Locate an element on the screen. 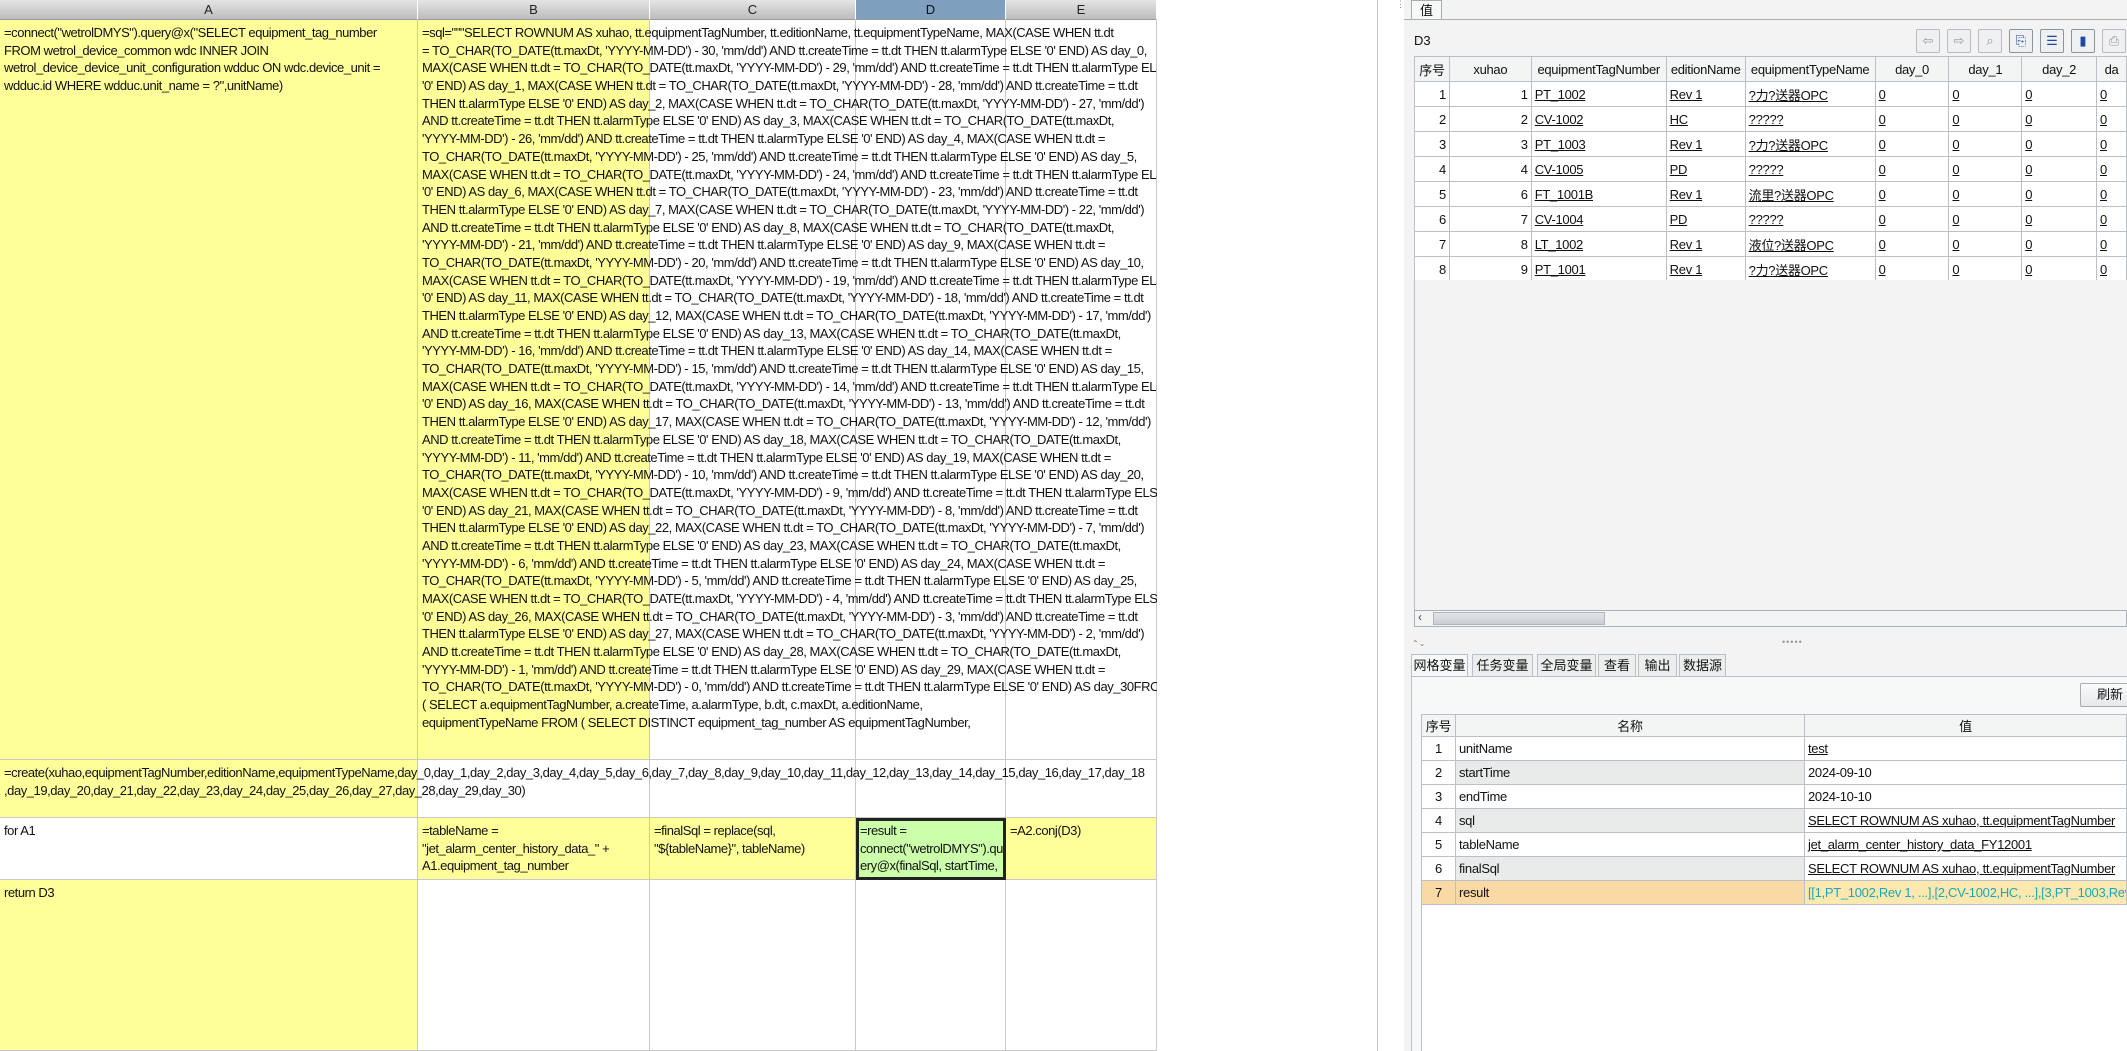 The height and width of the screenshot is (1051, 2127). cell-a3 is located at coordinates (209, 849).